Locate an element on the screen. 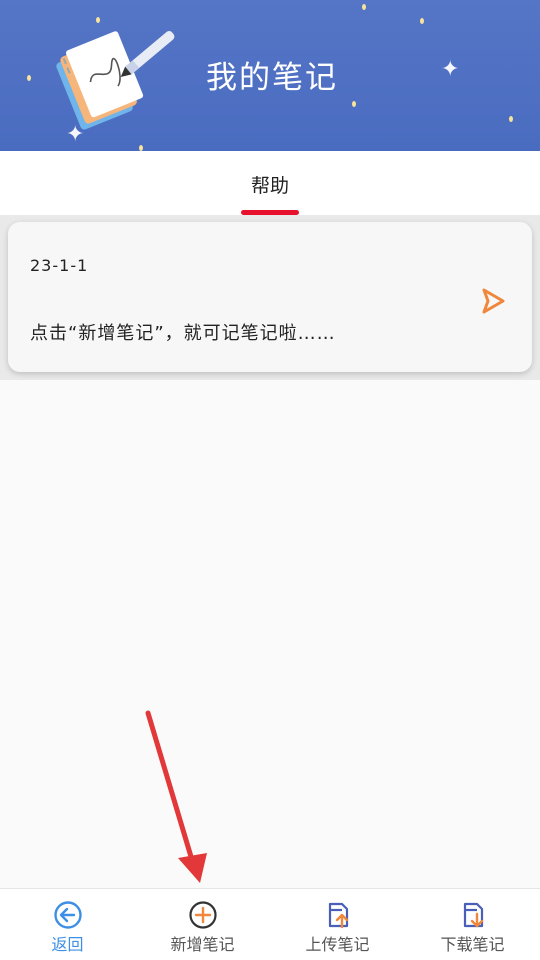  nav-add-note-button: 新增笔记 is located at coordinates (202, 924).